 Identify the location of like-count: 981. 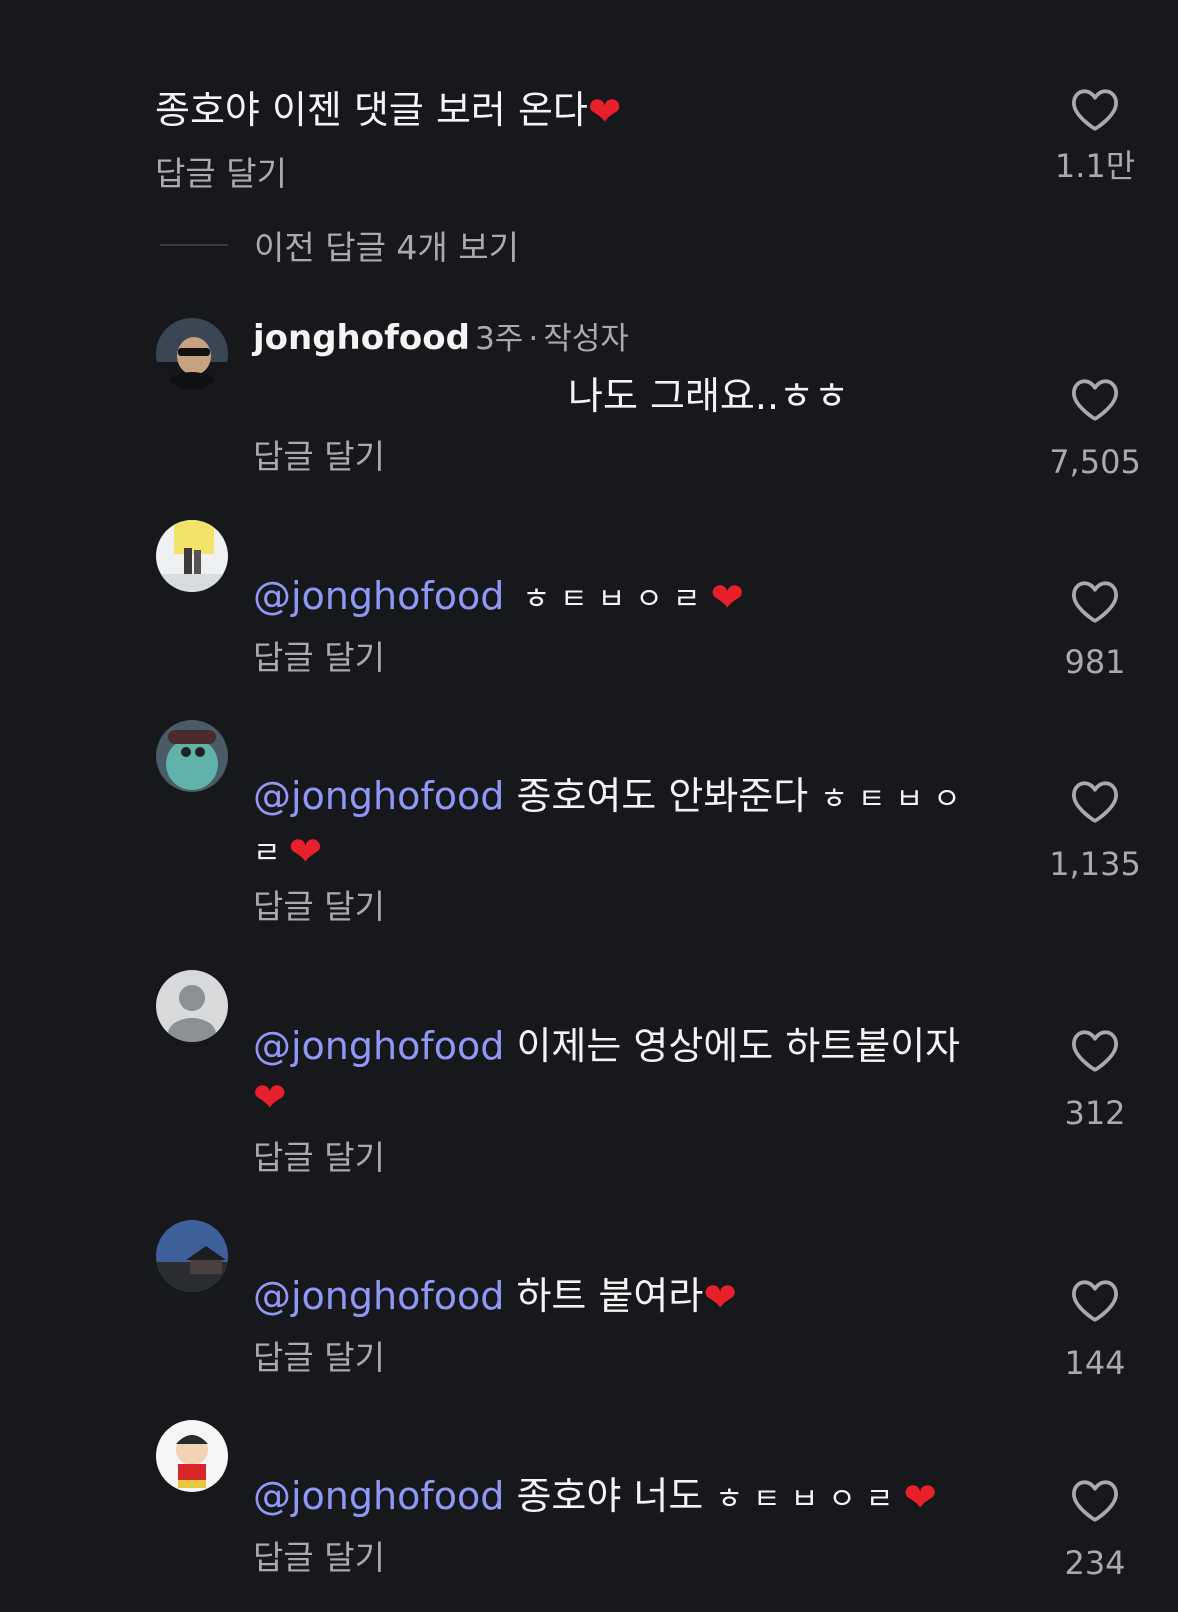
(1095, 662).